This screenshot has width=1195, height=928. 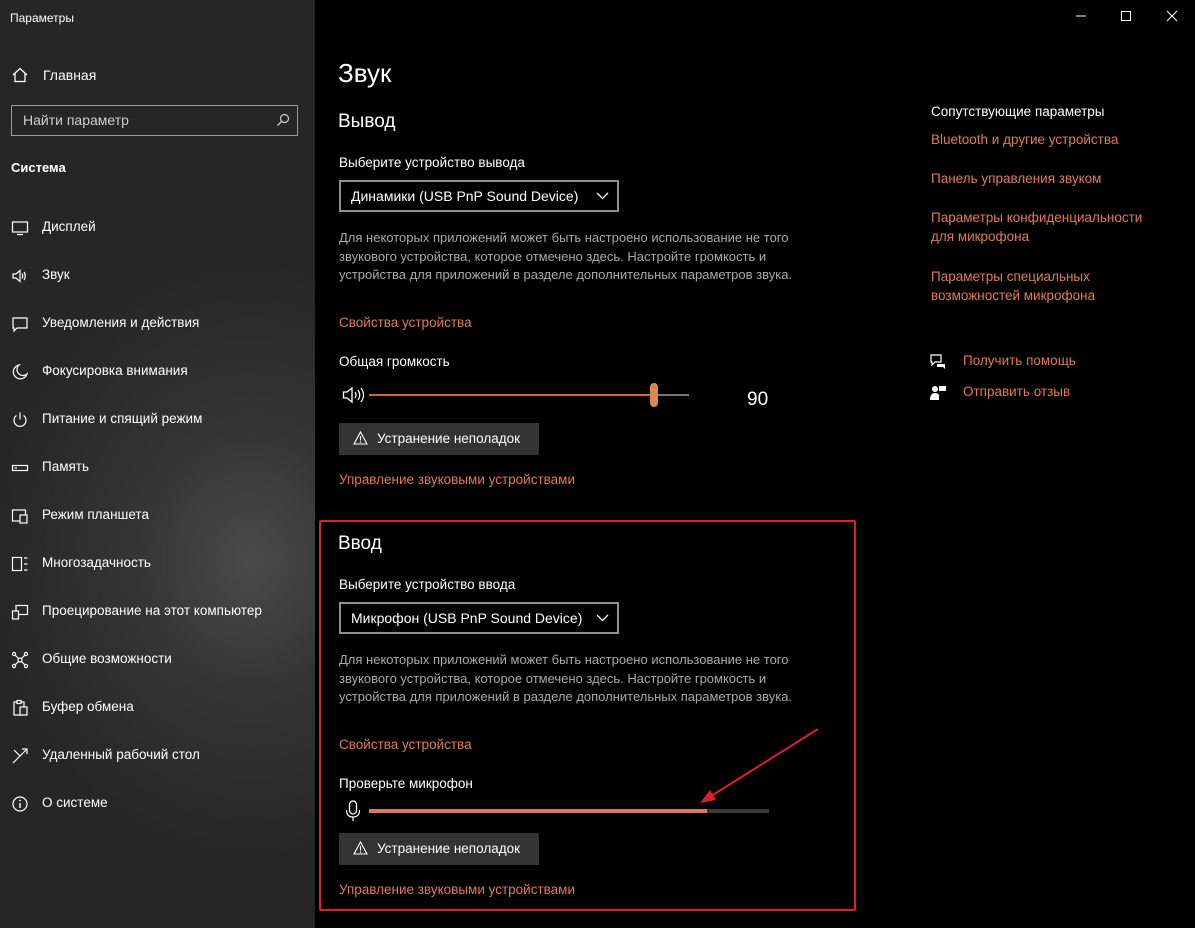 I want to click on related-settings-title: Сопутствующие параметры, so click(x=1018, y=111).